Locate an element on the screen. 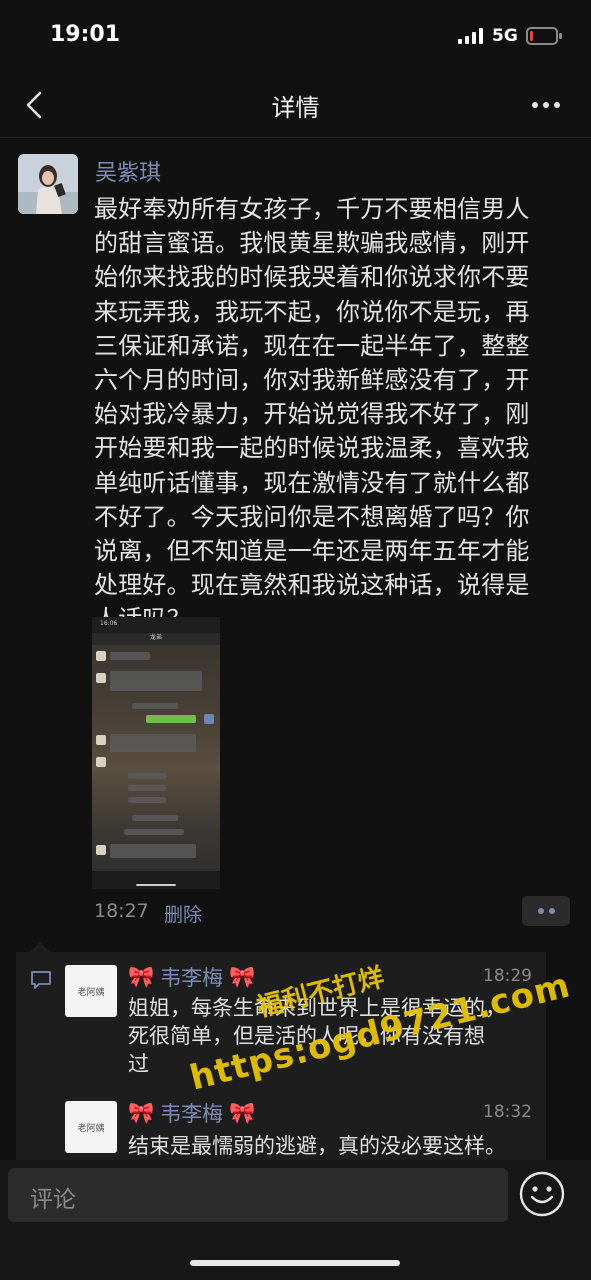 The image size is (591, 1280). comment-icon is located at coordinates (41, 980).